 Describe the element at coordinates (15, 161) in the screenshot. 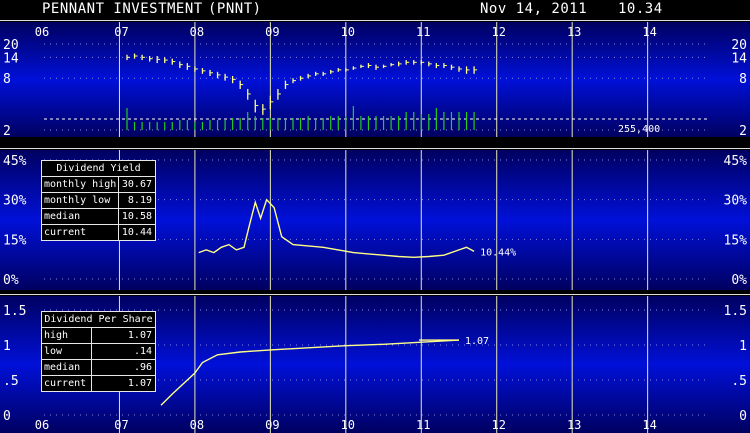

I see `y-tick-label-left: 45%` at that location.